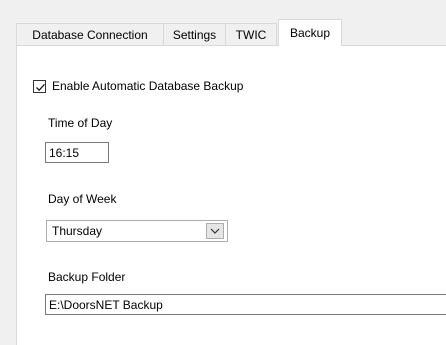 The height and width of the screenshot is (345, 446). I want to click on tab-label: TWIC, so click(251, 34).